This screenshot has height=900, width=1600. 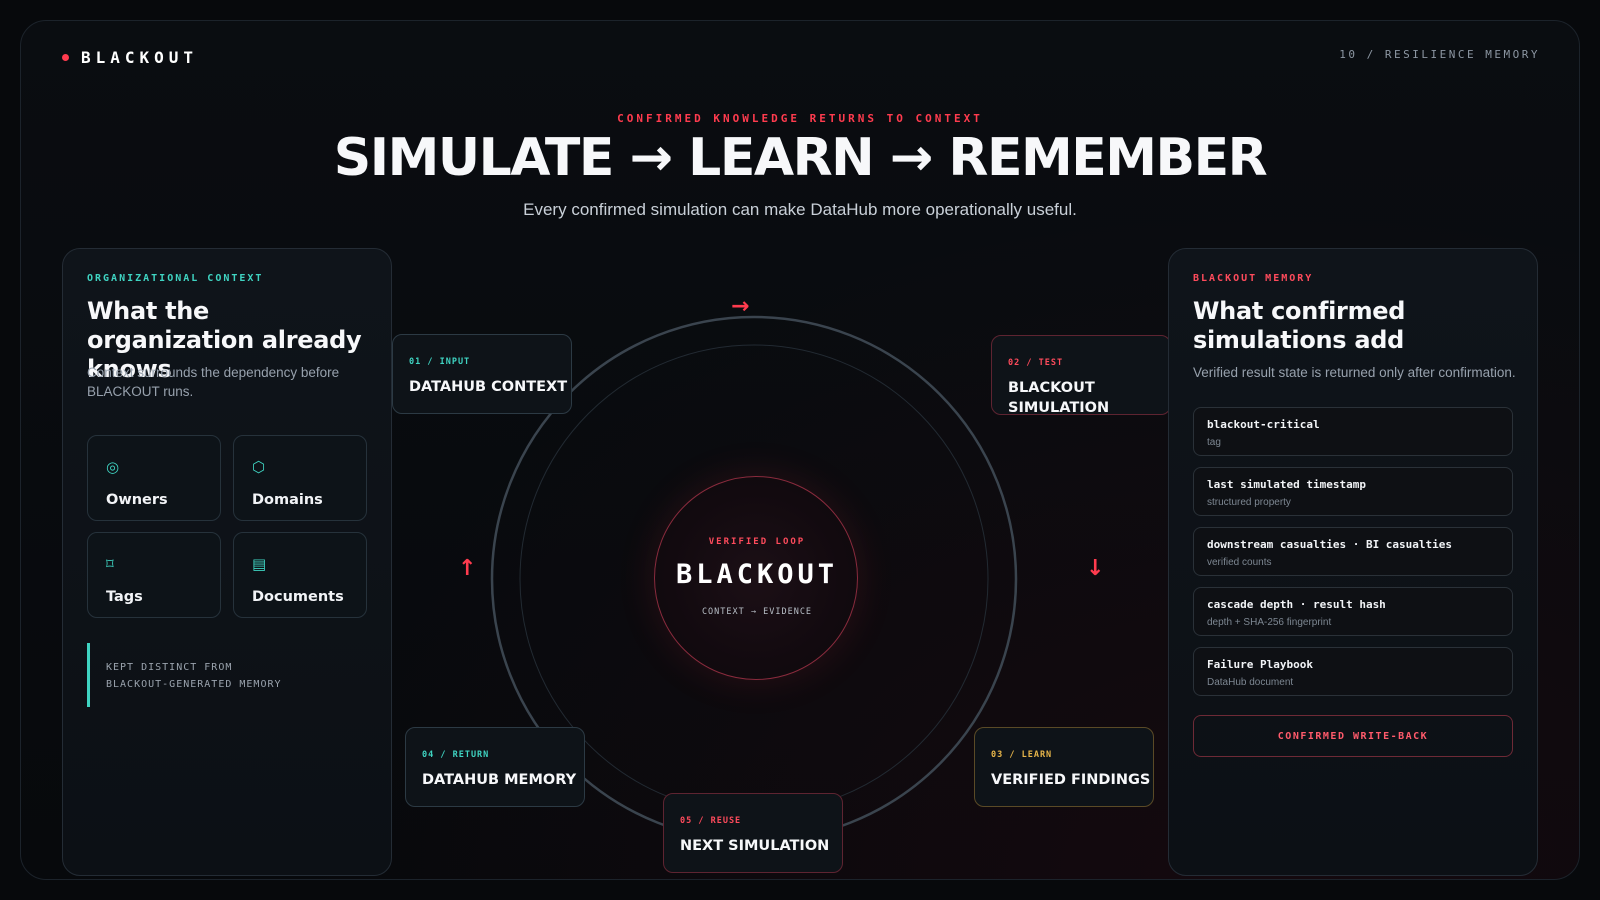 I want to click on memory-item-playbook: Failure Playbook DataHub document, so click(x=1353, y=671).